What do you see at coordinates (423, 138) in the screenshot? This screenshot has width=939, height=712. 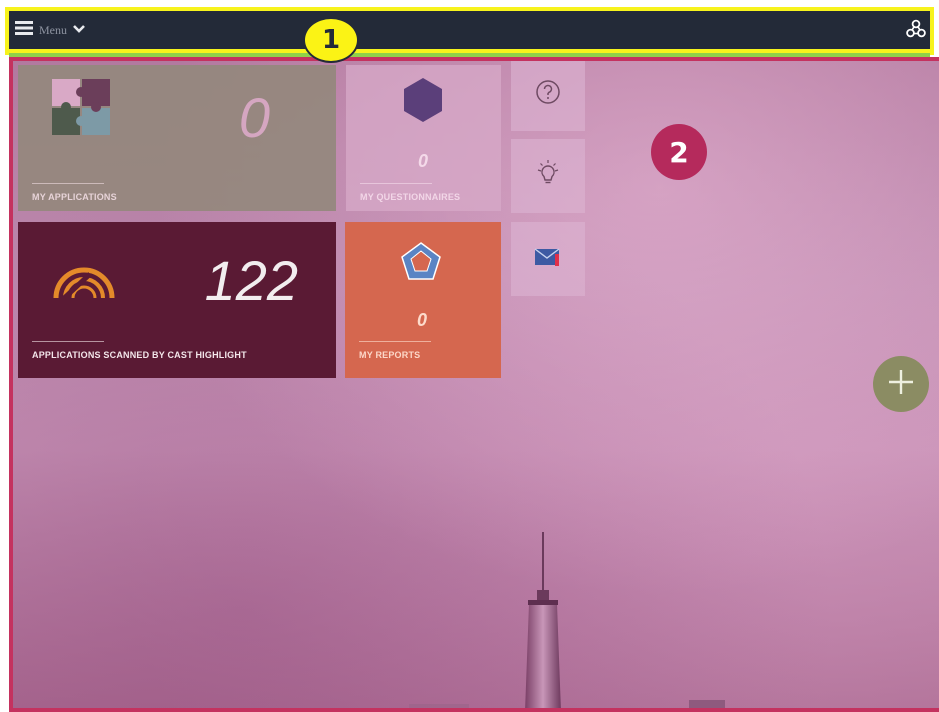 I see `tile-my-questionnaires: 0 MY QUESTIONNAIRES` at bounding box center [423, 138].